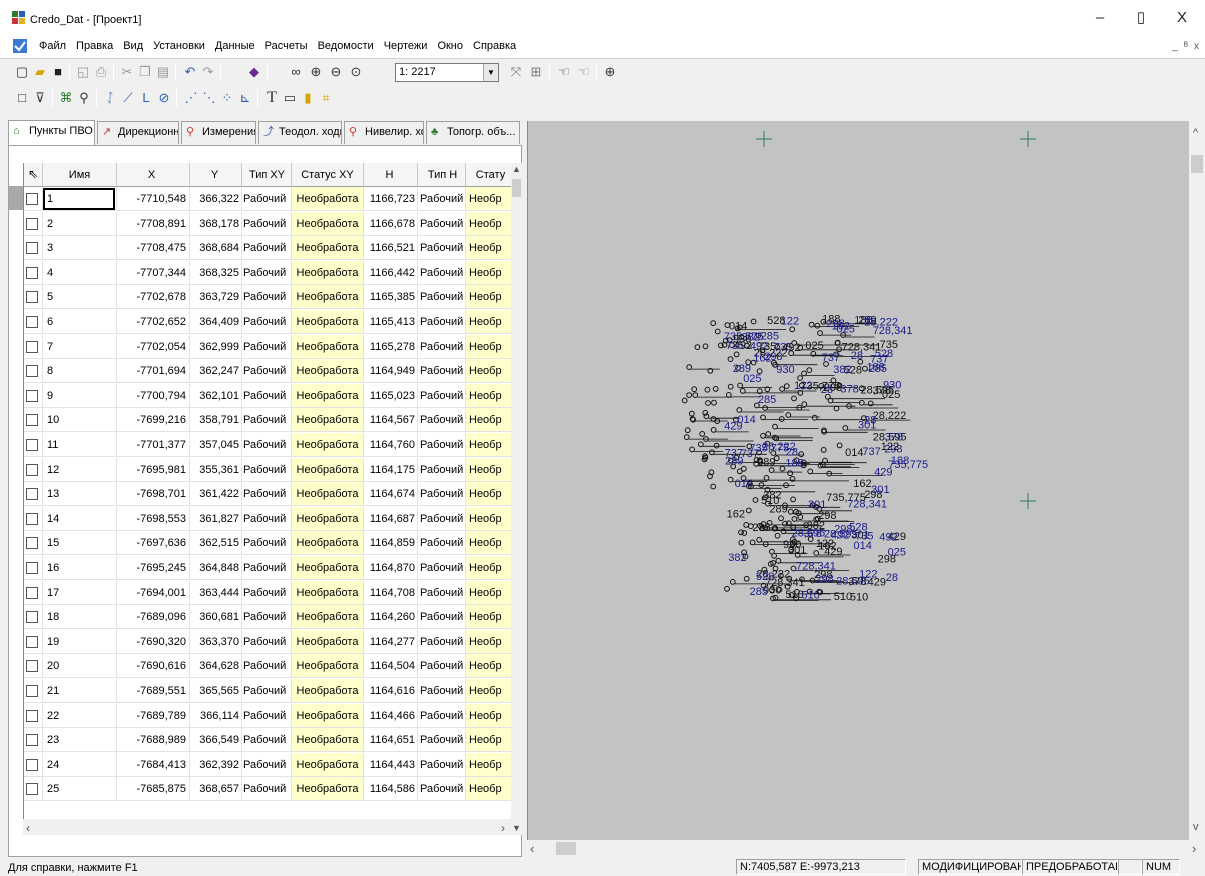 Image resolution: width=1205 pixels, height=876 pixels. What do you see at coordinates (40, 98) in the screenshot?
I see `polygon-select-icon: ⊽` at bounding box center [40, 98].